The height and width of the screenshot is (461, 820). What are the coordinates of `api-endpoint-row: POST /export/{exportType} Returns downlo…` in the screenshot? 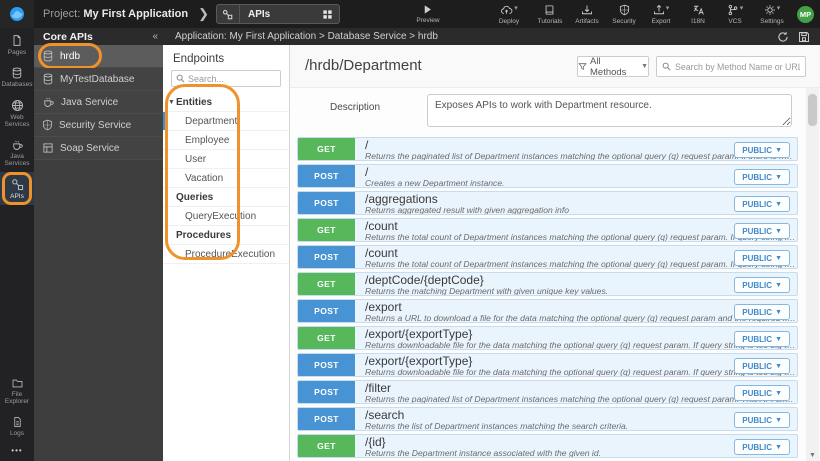 It's located at (547, 365).